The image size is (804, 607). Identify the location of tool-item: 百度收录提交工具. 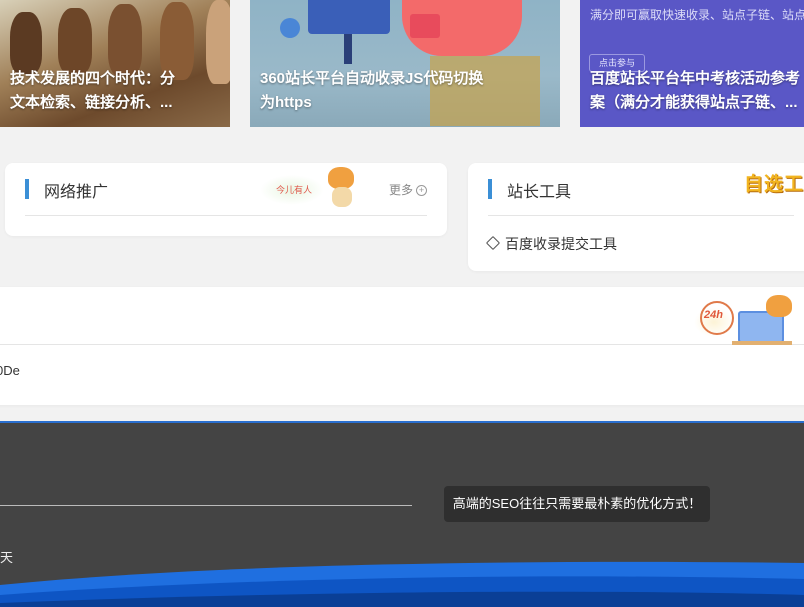
(551, 244).